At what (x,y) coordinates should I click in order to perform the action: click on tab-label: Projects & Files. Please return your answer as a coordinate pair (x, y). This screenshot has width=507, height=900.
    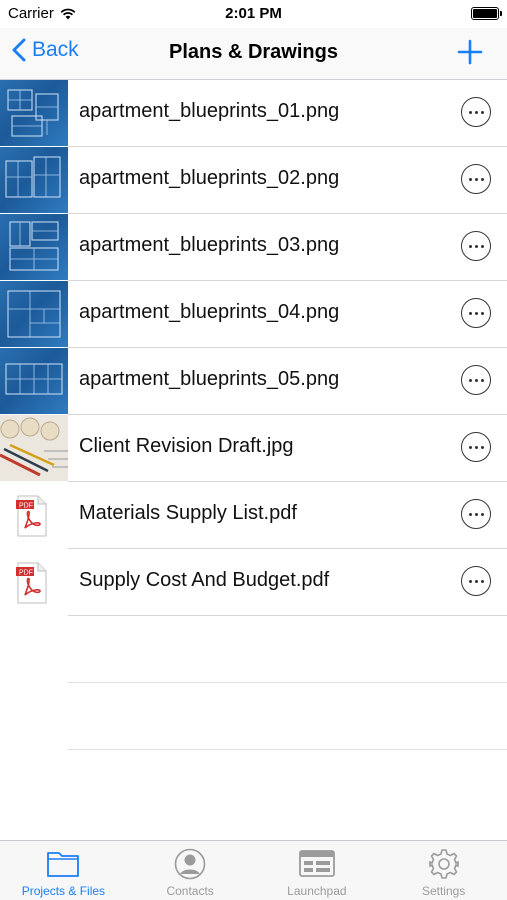
    Looking at the image, I should click on (63, 891).